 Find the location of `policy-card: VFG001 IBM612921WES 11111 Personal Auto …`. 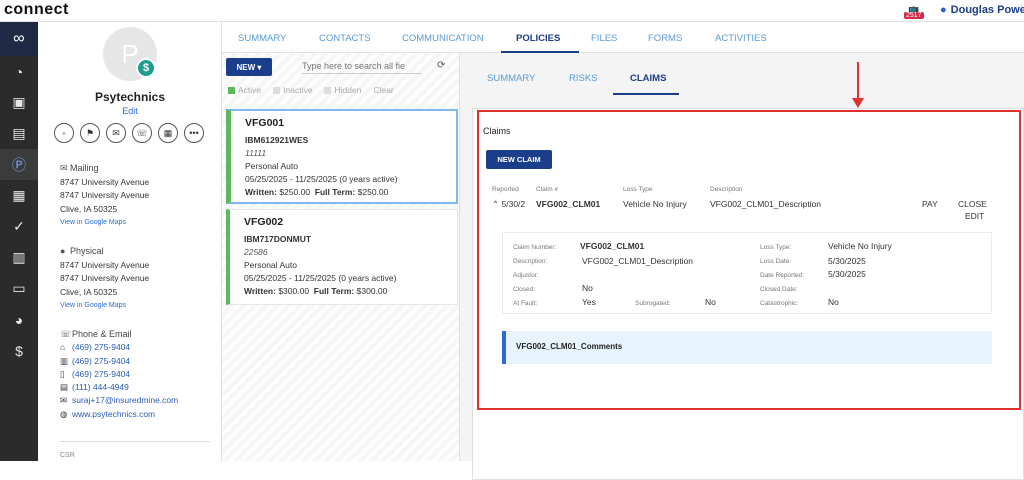

policy-card: VFG001 IBM612921WES 11111 Personal Auto … is located at coordinates (342, 156).